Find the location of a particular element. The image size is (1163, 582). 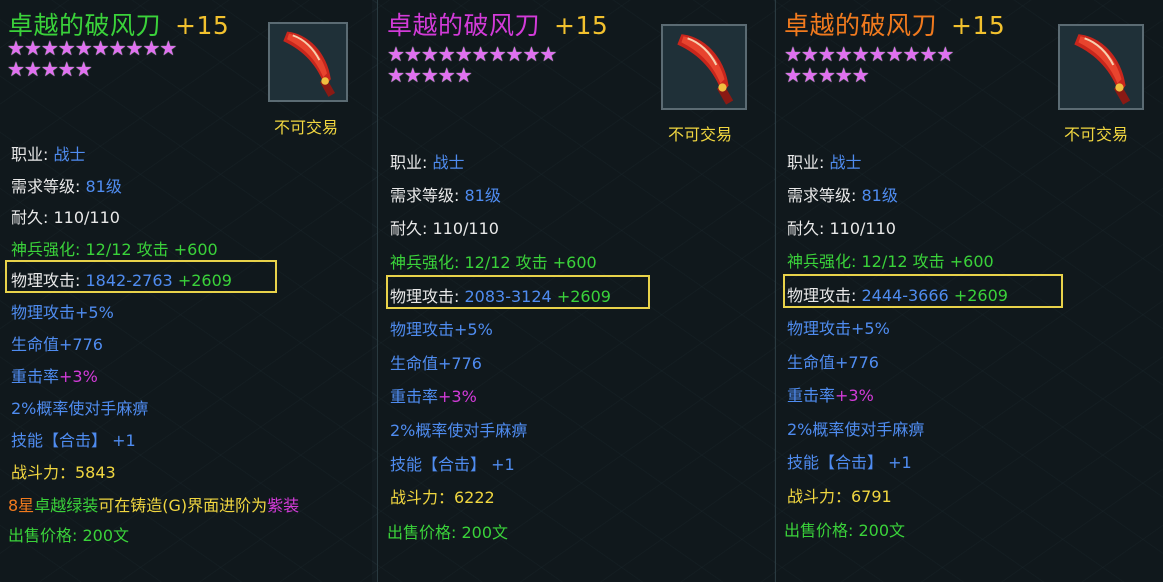

note-upgrade-text: 可在铸造(G)界面进阶为 is located at coordinates (183, 505).